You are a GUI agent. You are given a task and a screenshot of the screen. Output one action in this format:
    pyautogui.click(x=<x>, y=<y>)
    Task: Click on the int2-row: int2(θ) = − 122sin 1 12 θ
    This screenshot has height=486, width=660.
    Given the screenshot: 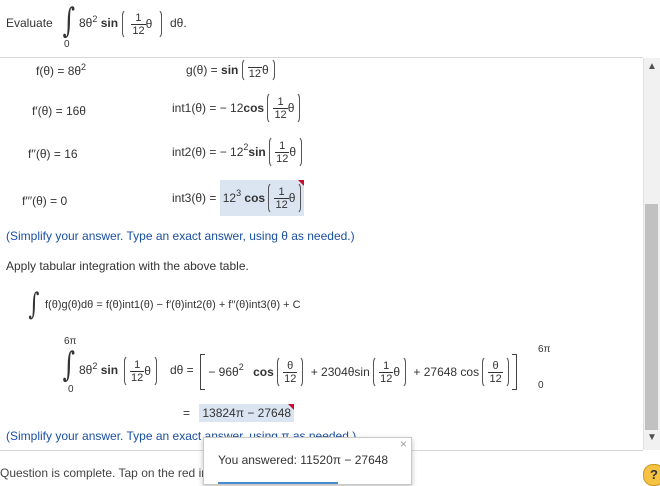 What is the action you would take?
    pyautogui.click(x=237, y=152)
    